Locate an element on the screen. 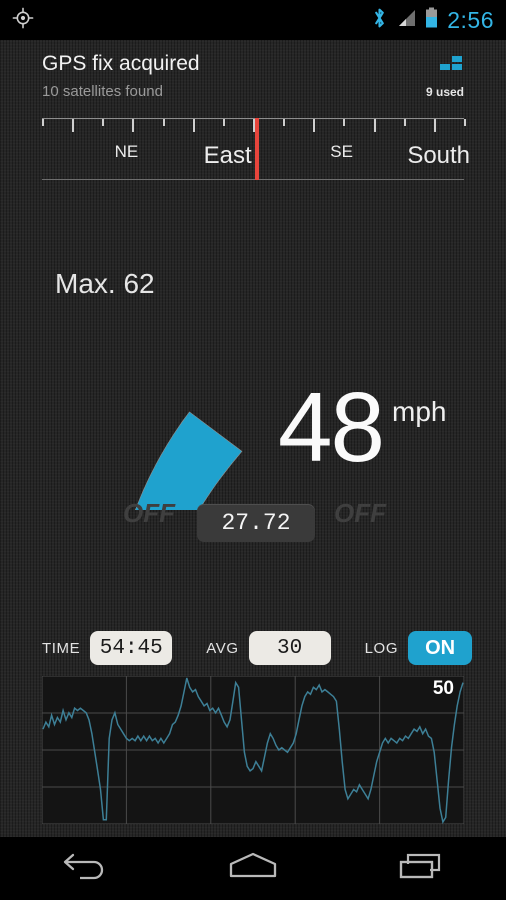 This screenshot has height=900, width=506. compass-heading-strip: NE East SE South is located at coordinates (256, 149).